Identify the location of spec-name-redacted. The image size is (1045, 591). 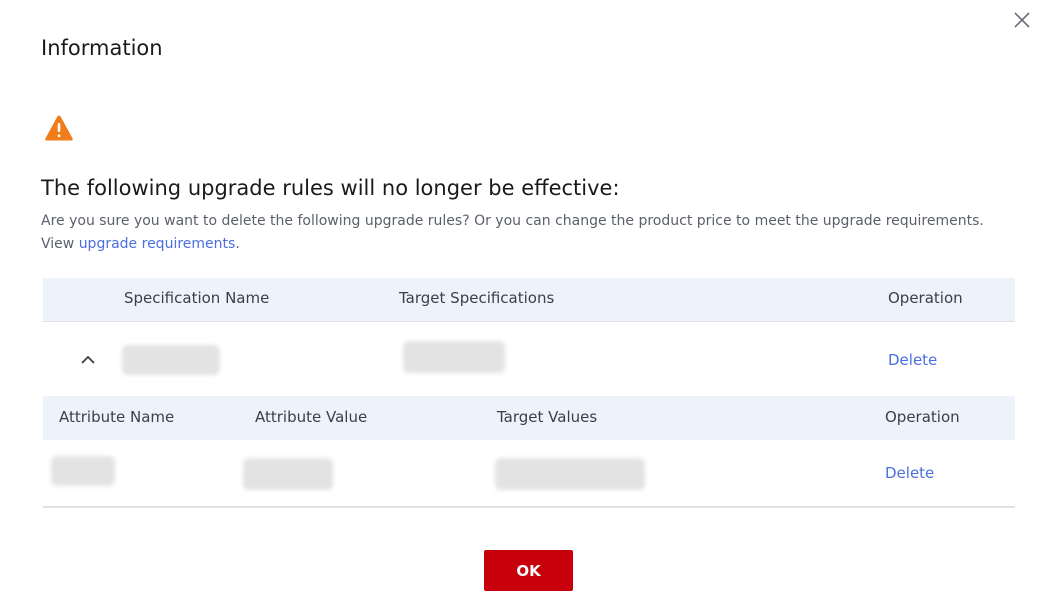
(171, 360).